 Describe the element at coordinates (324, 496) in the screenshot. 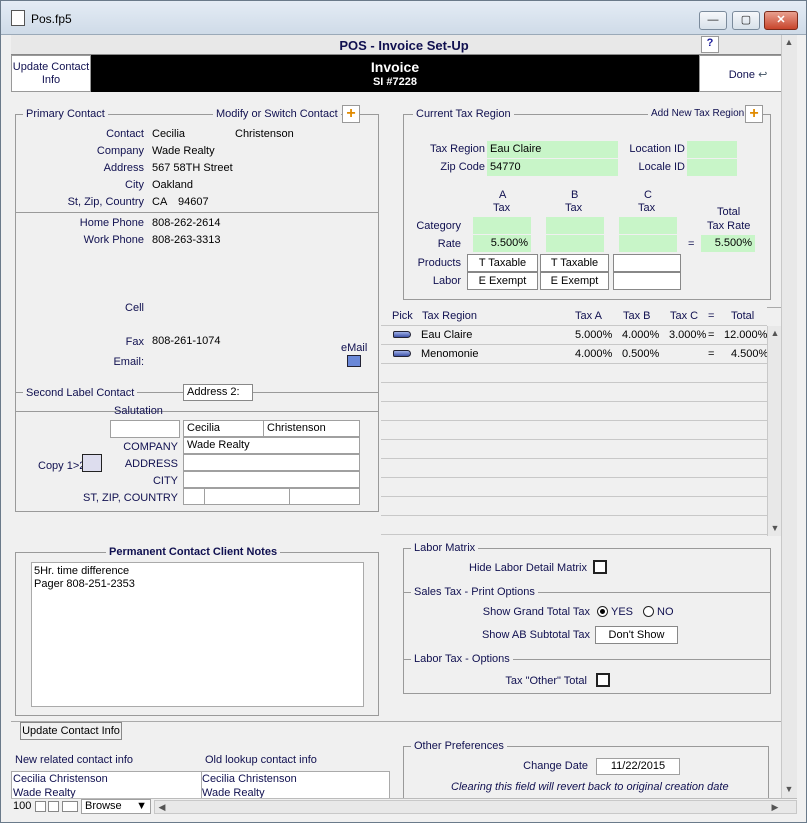

I see `second-country-field` at that location.